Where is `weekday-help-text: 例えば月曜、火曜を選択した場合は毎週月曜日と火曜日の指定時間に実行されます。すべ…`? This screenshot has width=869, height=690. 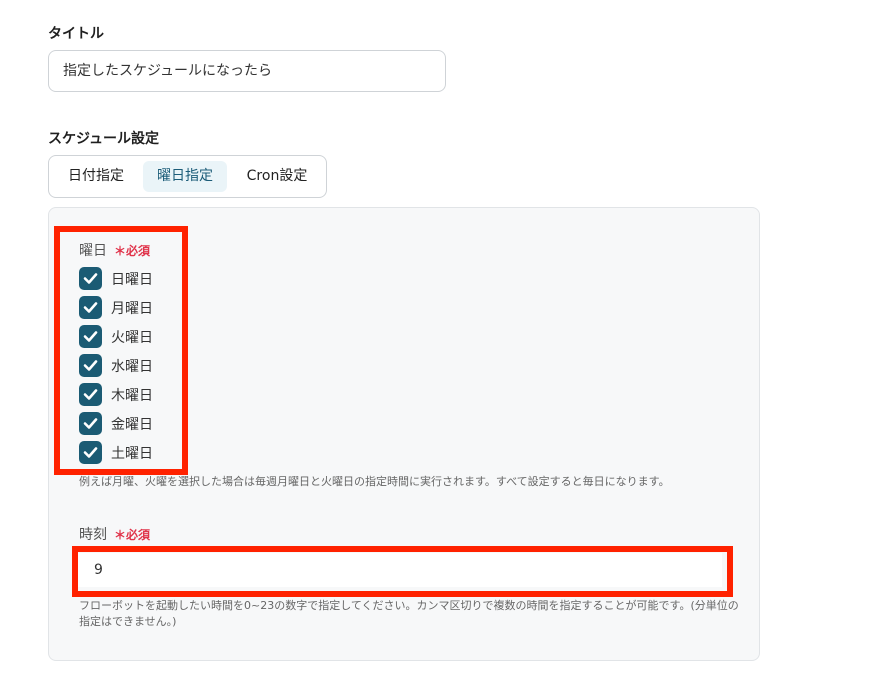 weekday-help-text: 例えば月曜、火曜を選択した場合は毎週月曜日と火曜日の指定時間に実行されます。すべ… is located at coordinates (374, 481).